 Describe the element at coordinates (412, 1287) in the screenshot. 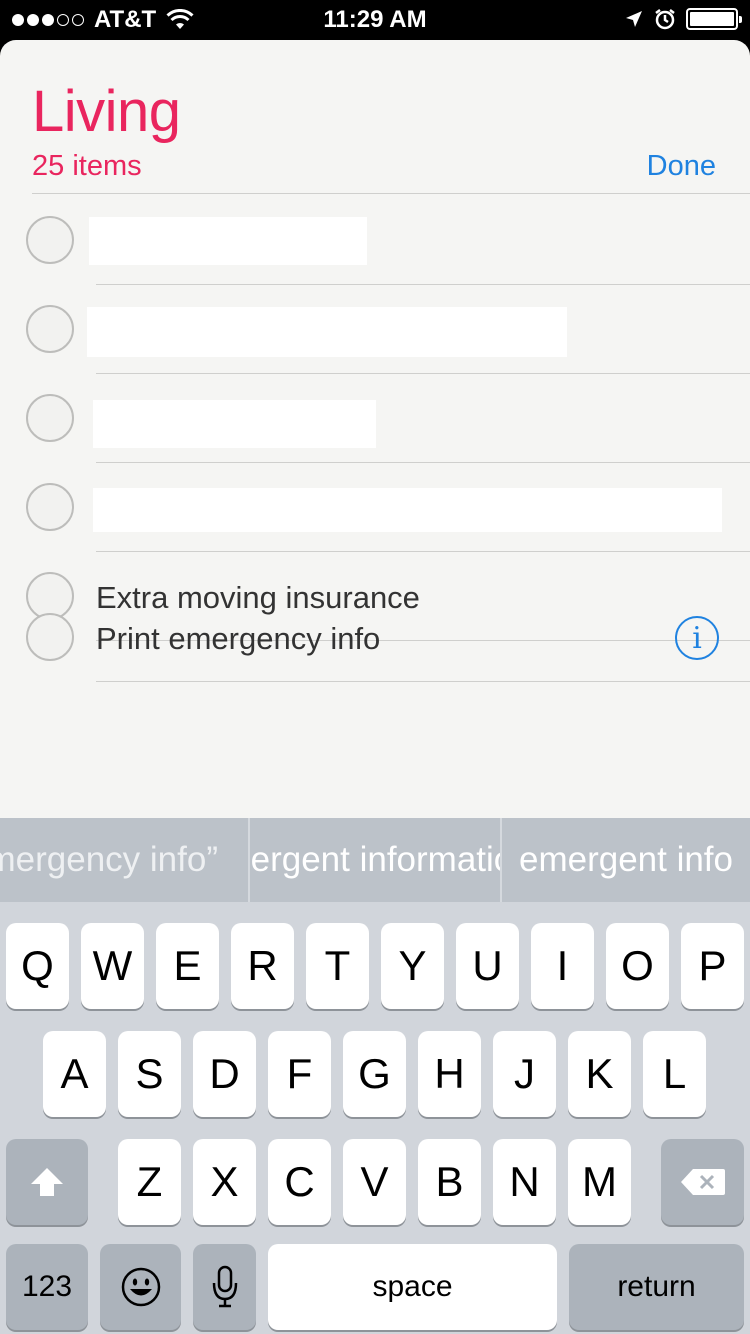

I see `space-key: space` at that location.